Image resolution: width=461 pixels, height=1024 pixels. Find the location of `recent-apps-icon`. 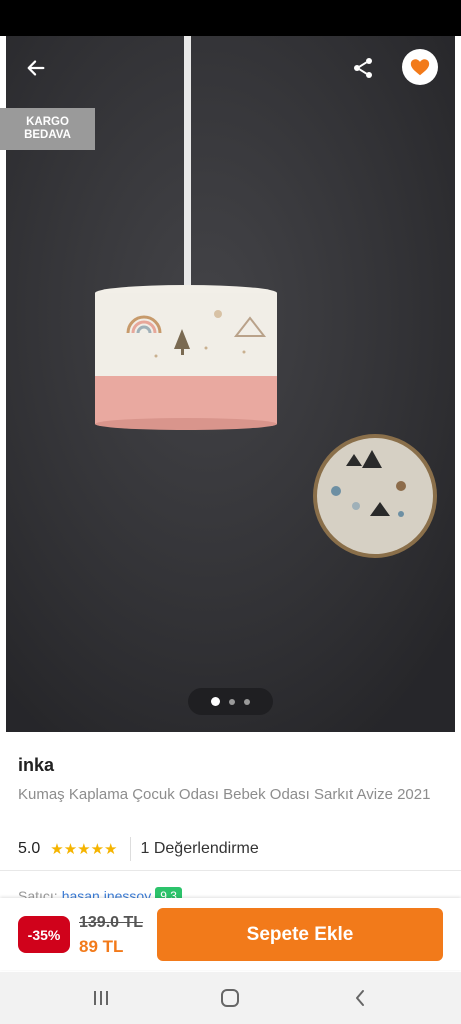

recent-apps-icon is located at coordinates (101, 998).